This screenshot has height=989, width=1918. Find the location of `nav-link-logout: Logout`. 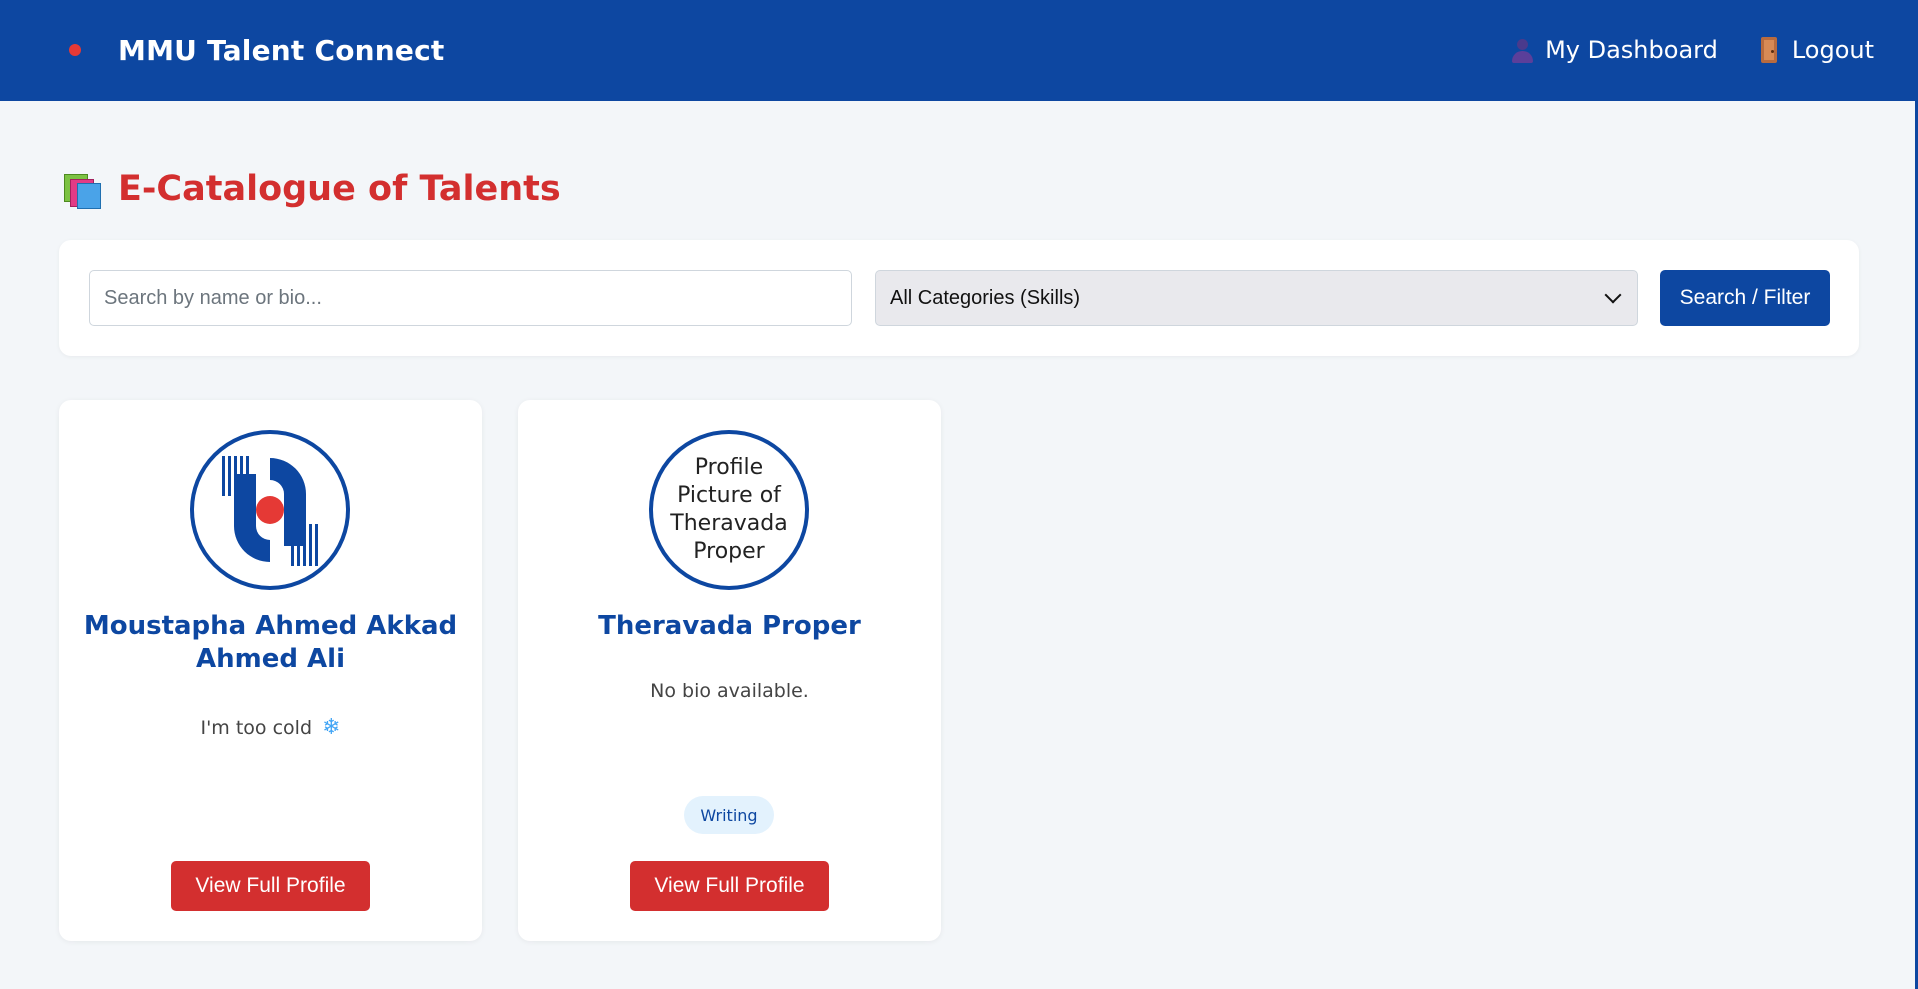

nav-link-logout: Logout is located at coordinates (1816, 50).